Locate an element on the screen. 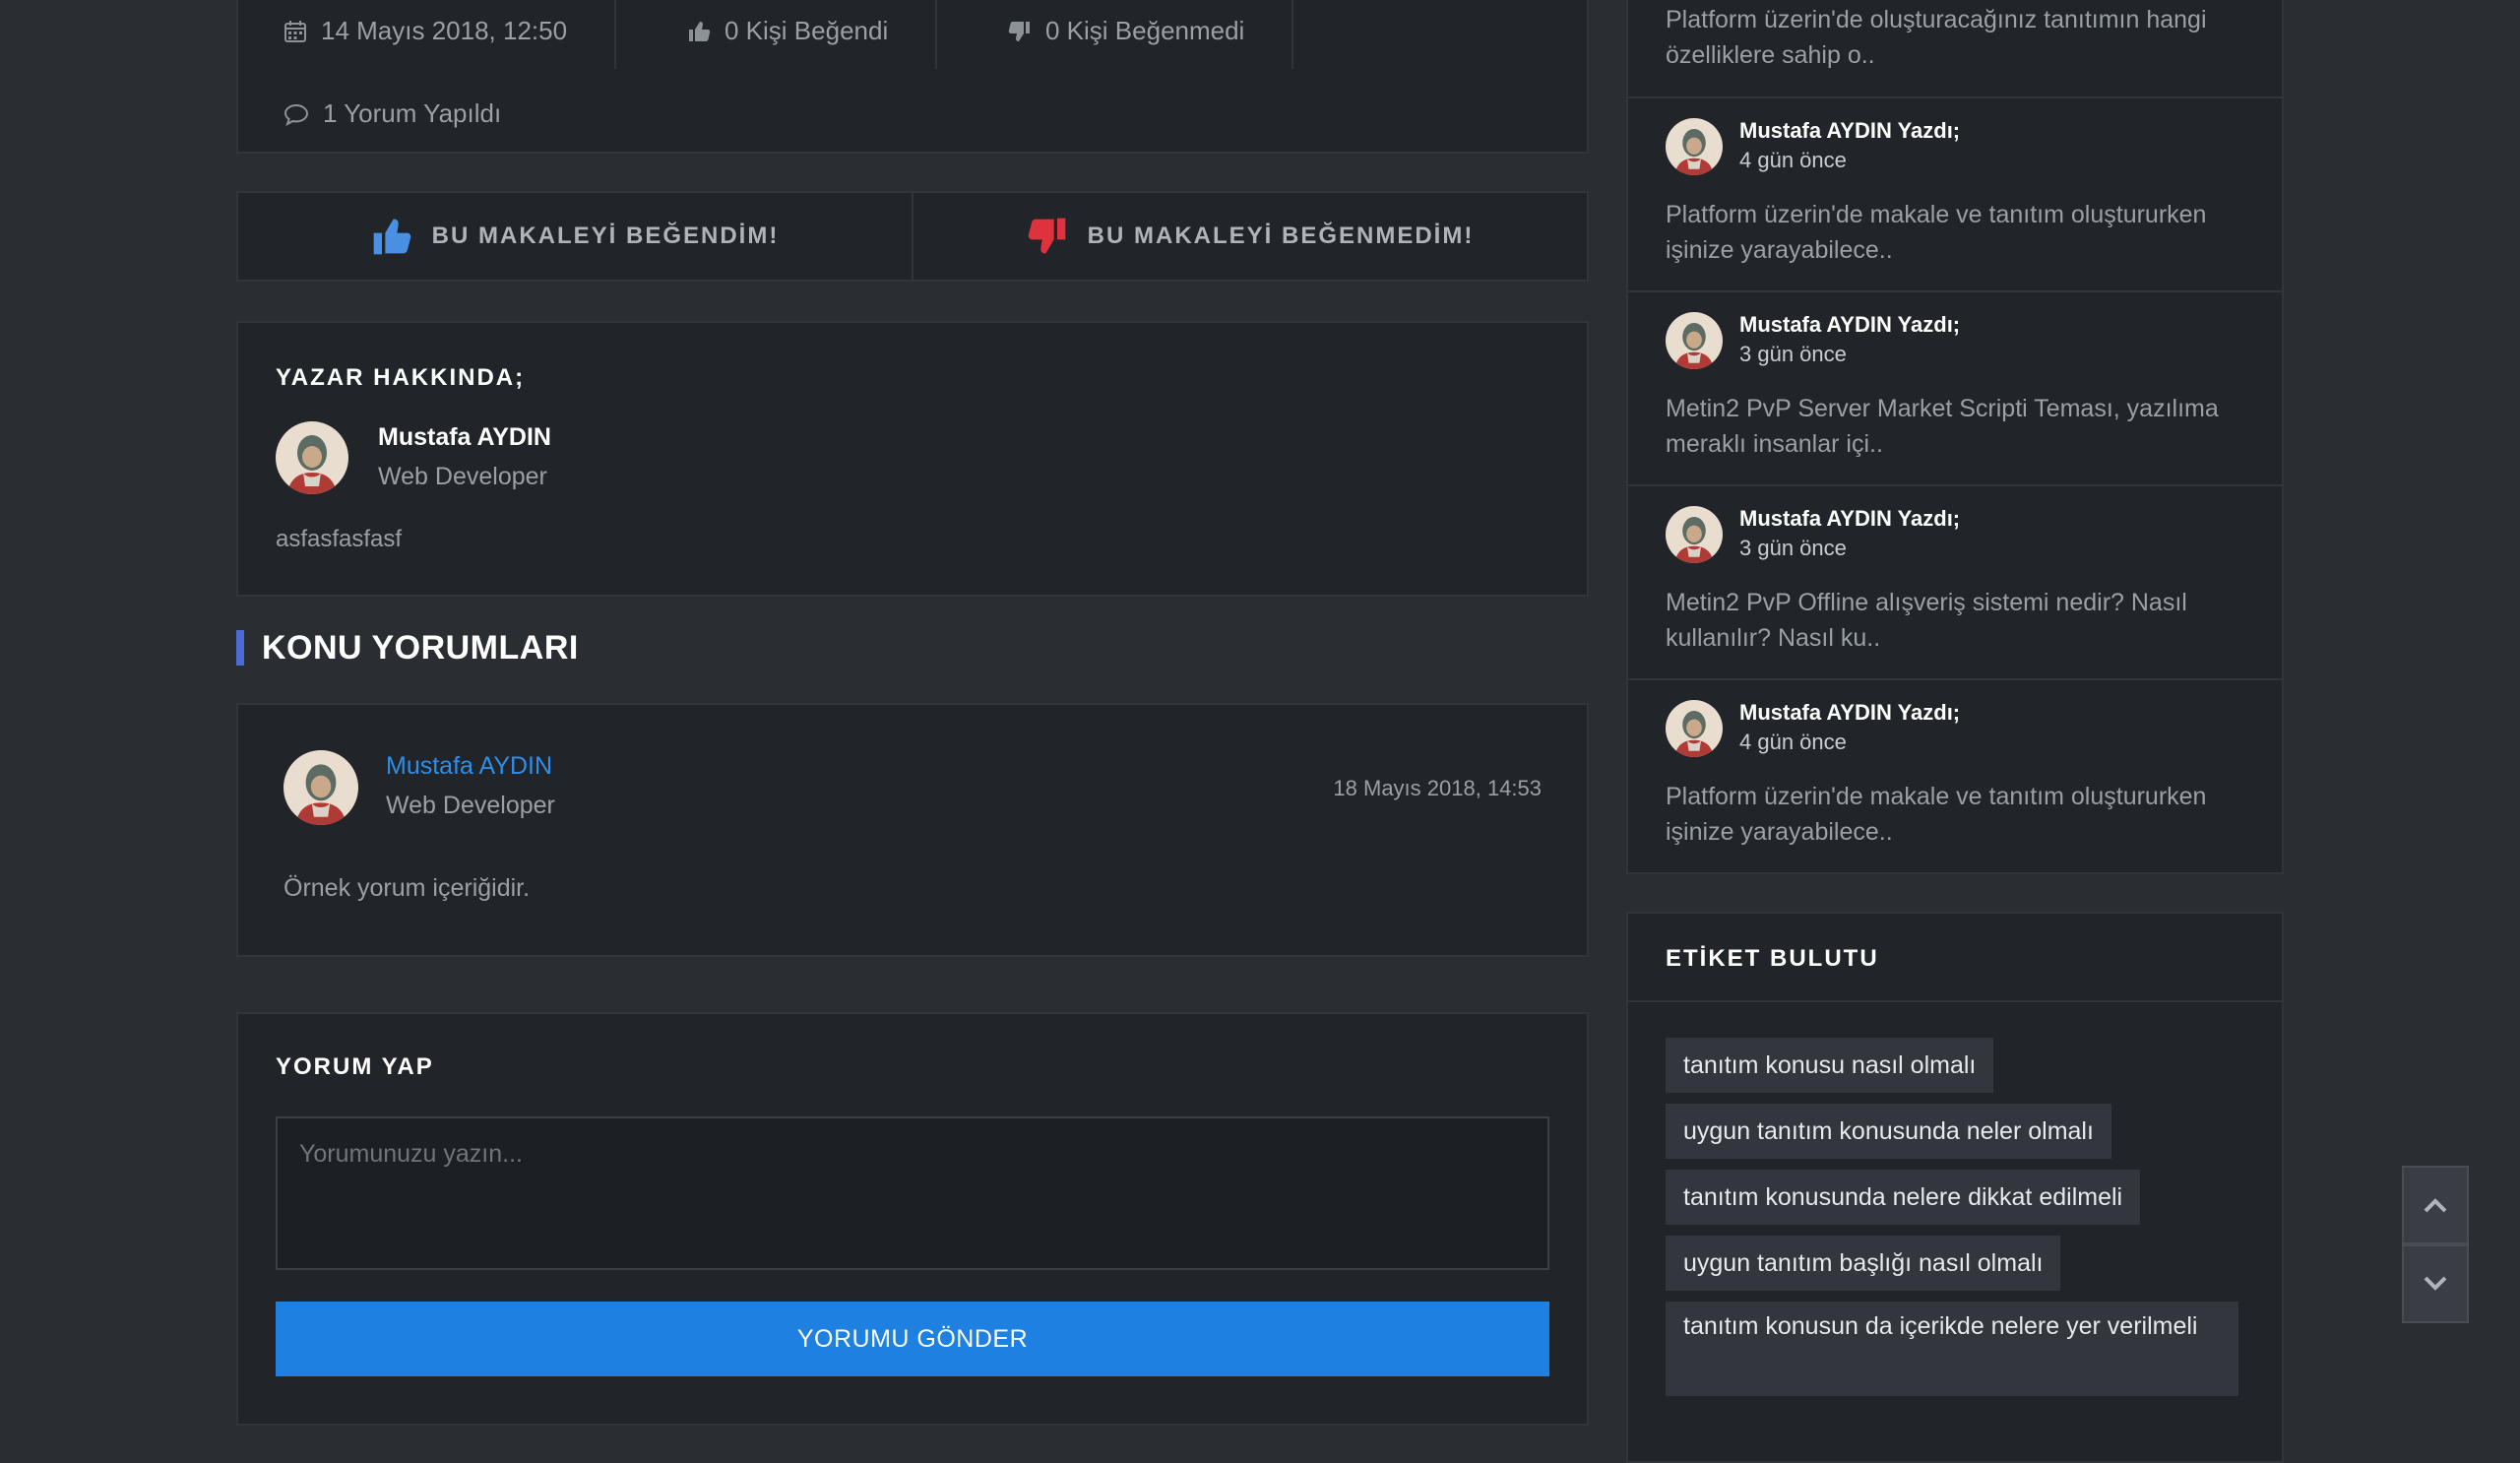  dislike-button-label: BU MAKALEYİ BEĞENMEDİM! is located at coordinates (1281, 236).